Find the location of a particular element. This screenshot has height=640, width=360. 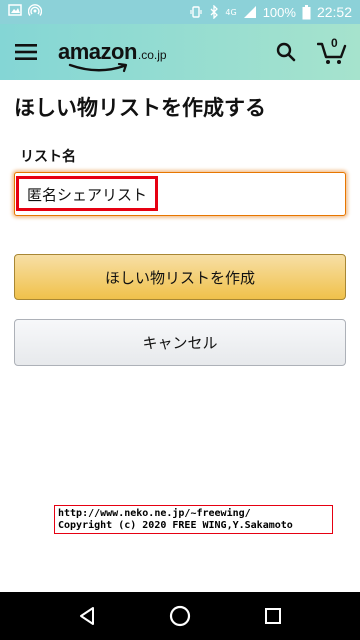

cart-count: 0 is located at coordinates (334, 43).